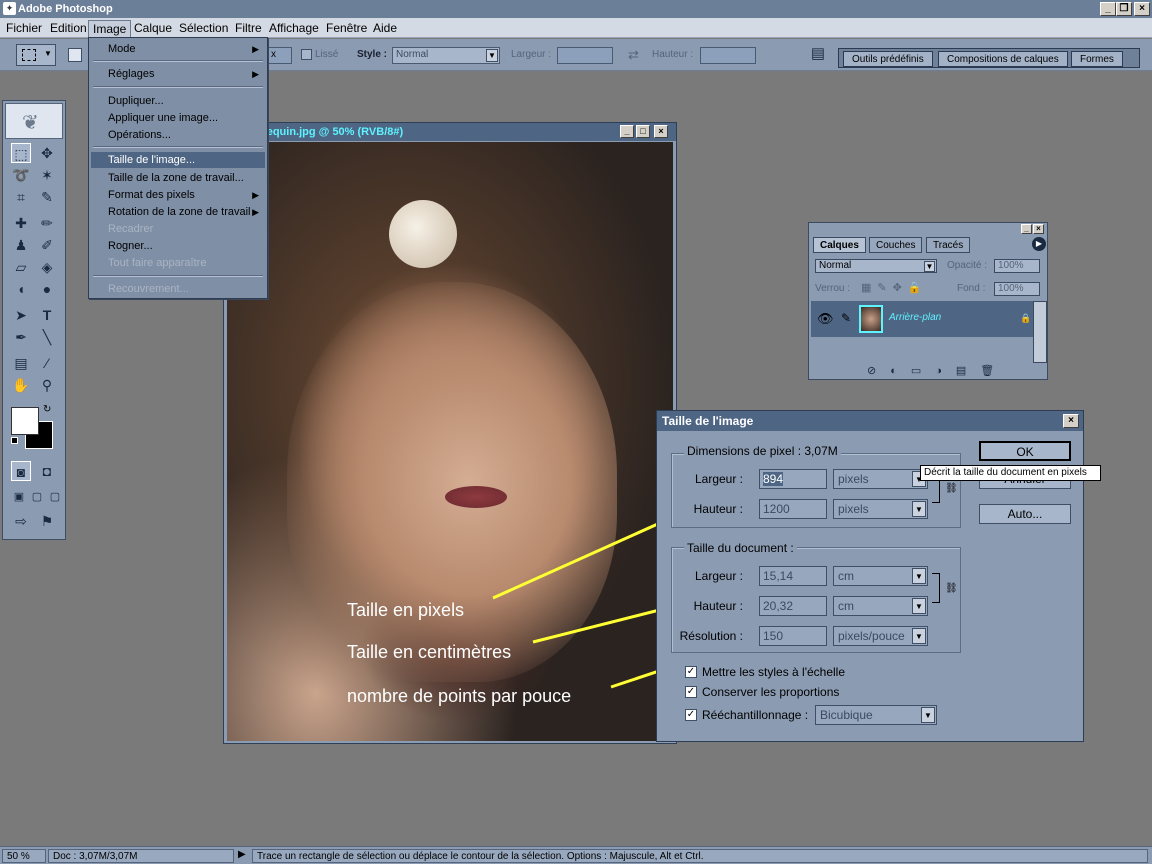 This screenshot has width=1152, height=864. What do you see at coordinates (1017, 266) in the screenshot?
I see `opacity-input: 100%` at bounding box center [1017, 266].